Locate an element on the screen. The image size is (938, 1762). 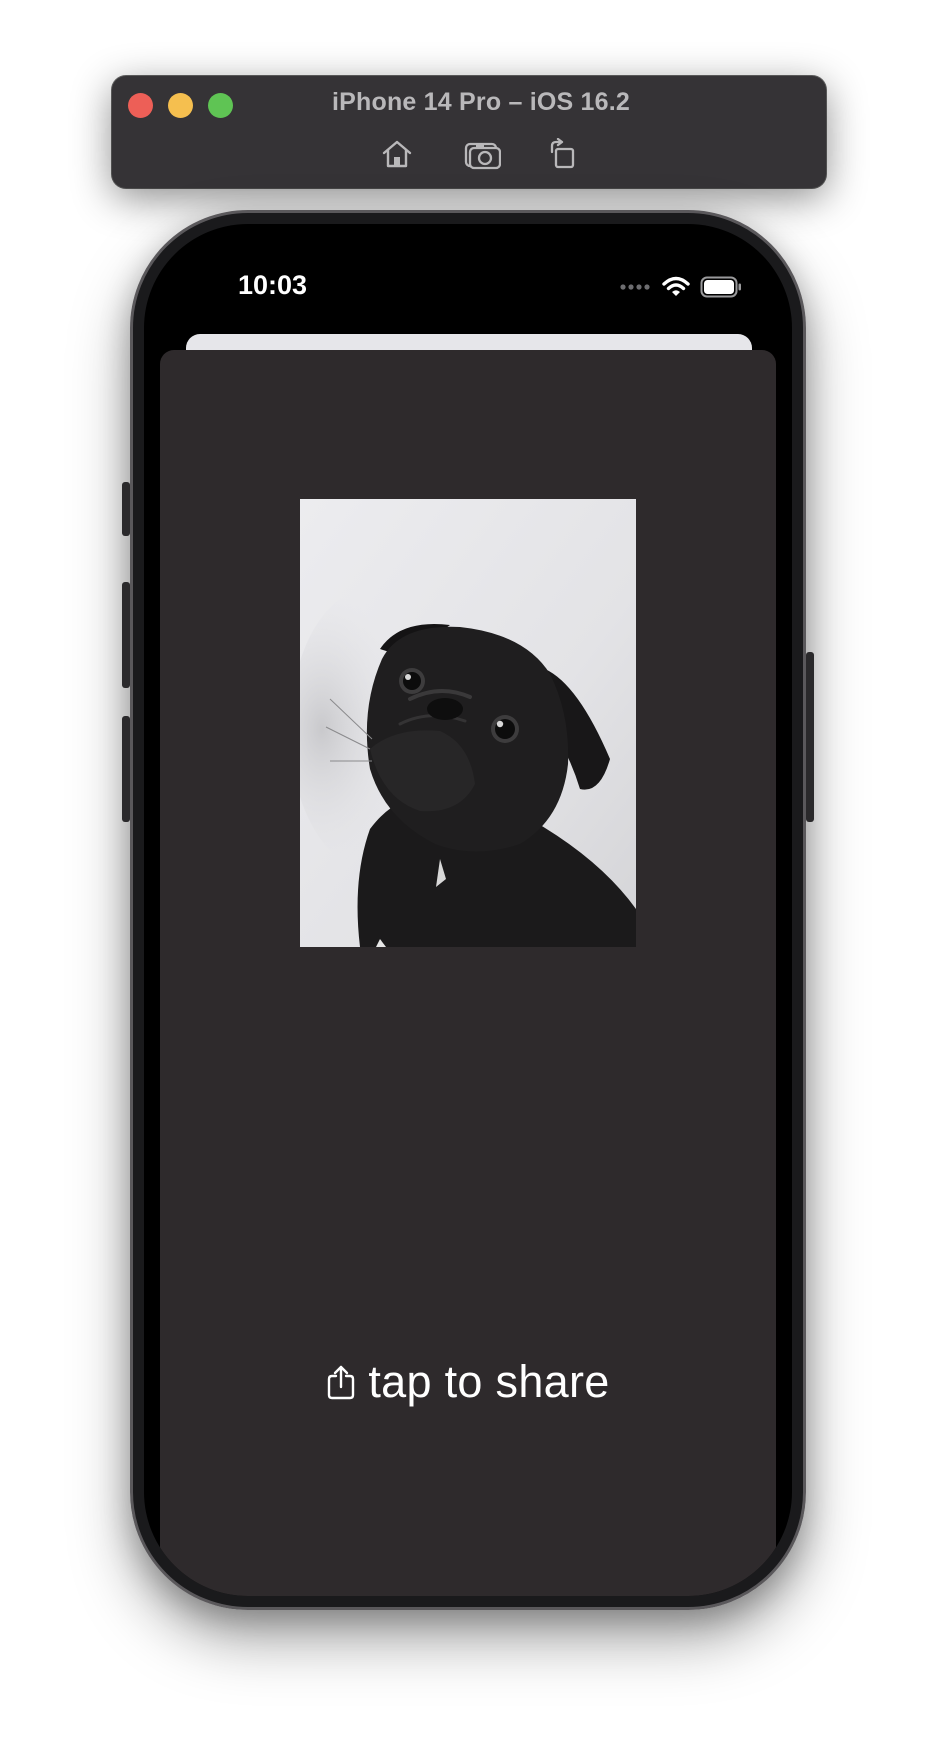
dog-photo is located at coordinates (468, 723).